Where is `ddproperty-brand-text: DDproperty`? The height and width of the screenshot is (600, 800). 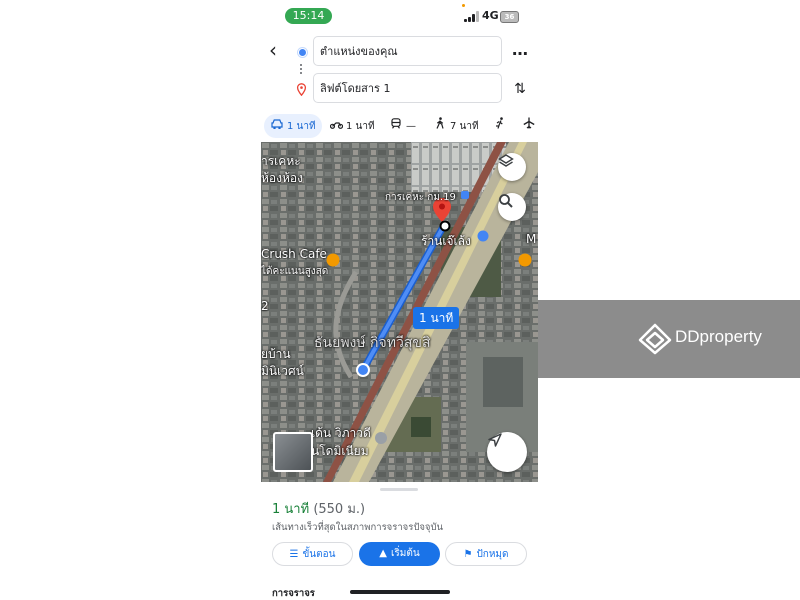 ddproperty-brand-text: DDproperty is located at coordinates (718, 336).